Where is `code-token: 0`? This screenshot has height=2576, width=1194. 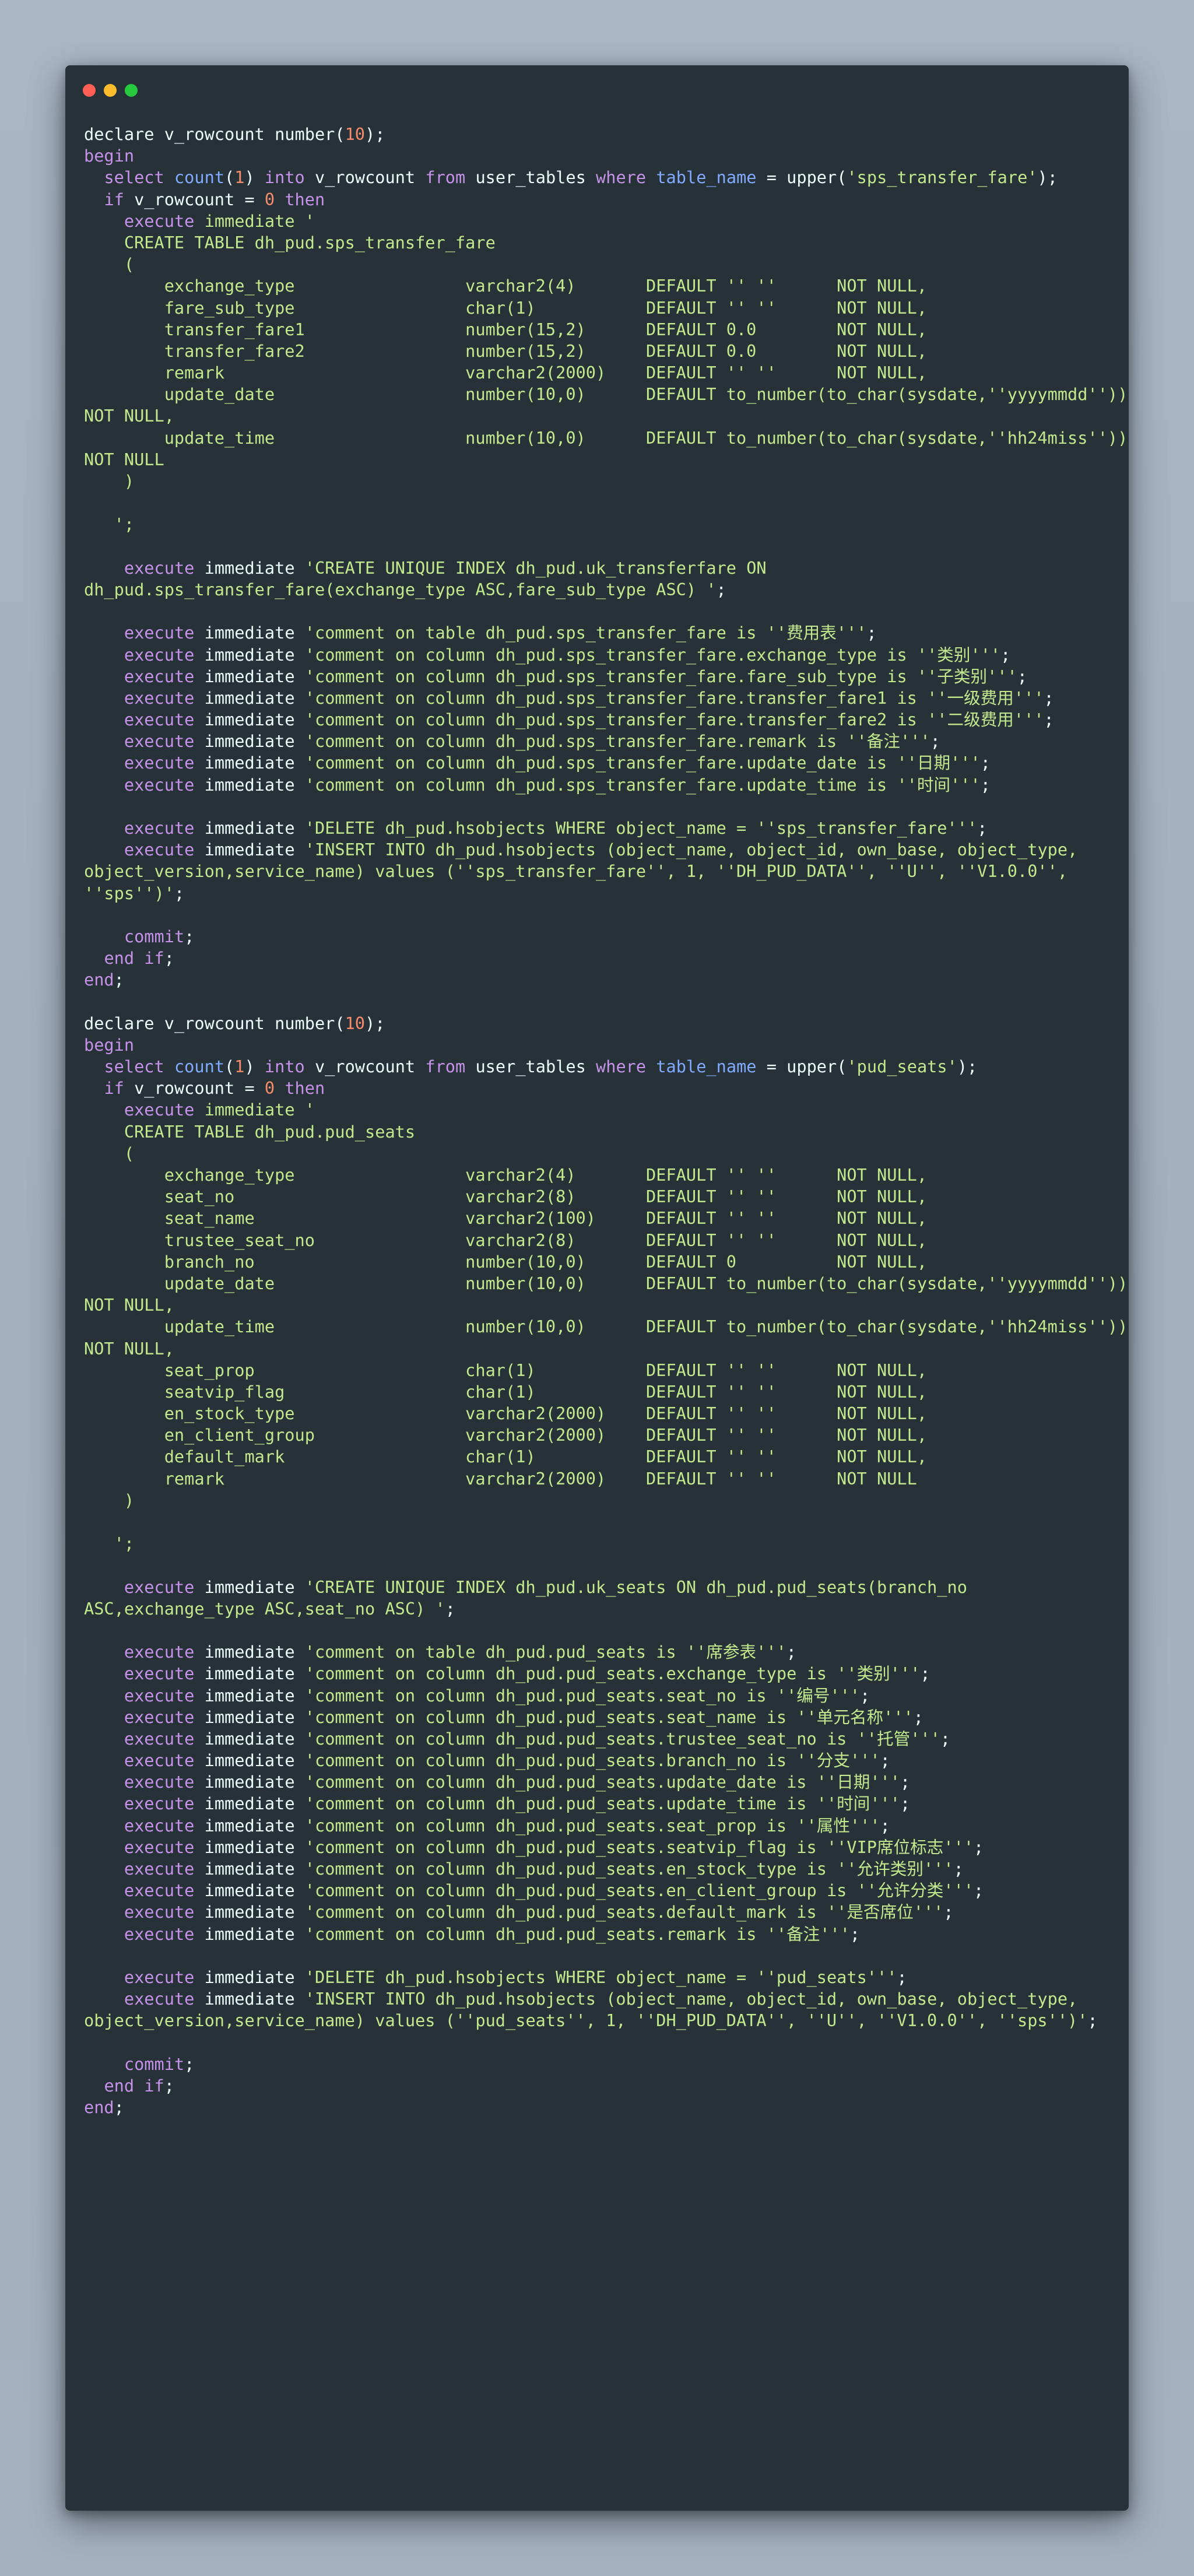
code-token: 0 is located at coordinates (269, 199).